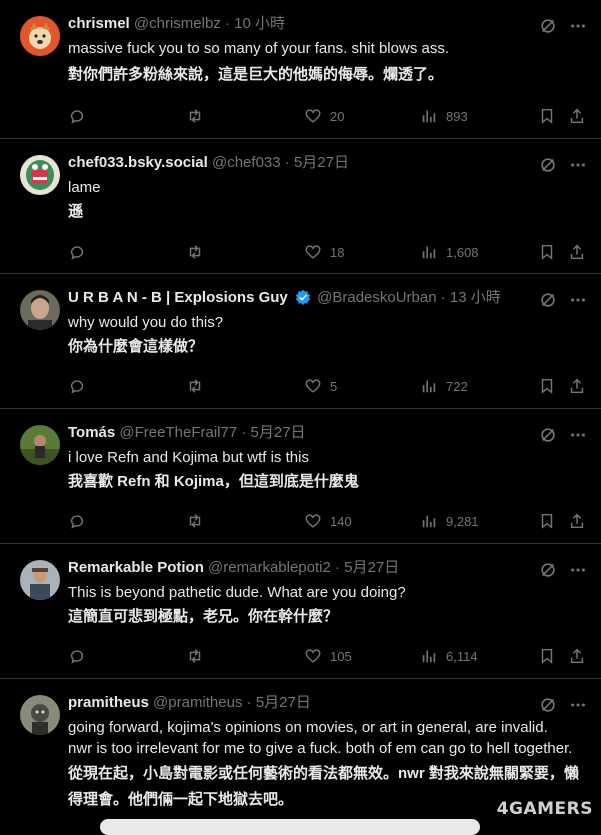  I want to click on views-button: 1,608, so click(449, 252).